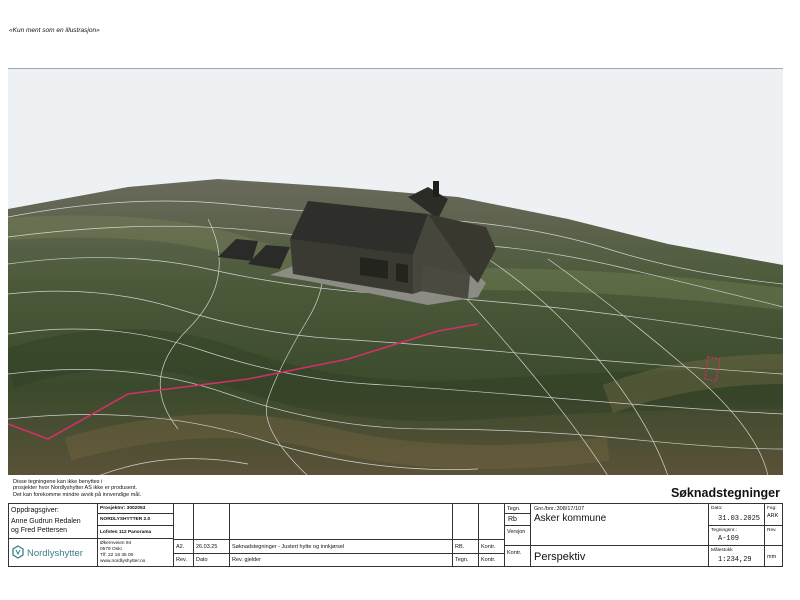  What do you see at coordinates (514, 553) in the screenshot?
I see `control-label: Kontr.` at bounding box center [514, 553].